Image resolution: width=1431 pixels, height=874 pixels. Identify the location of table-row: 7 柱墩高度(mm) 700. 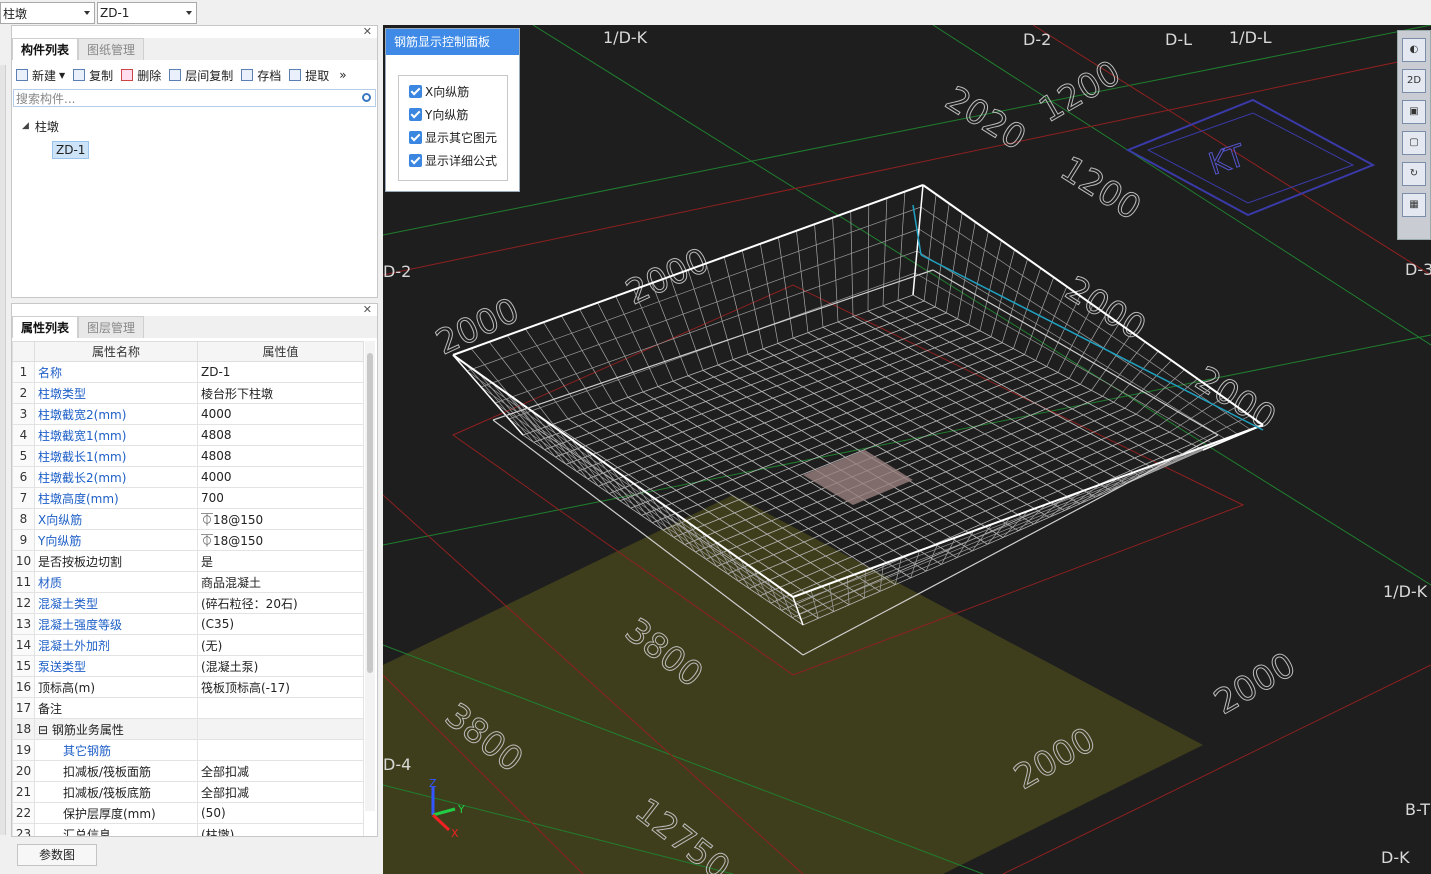
(188, 498).